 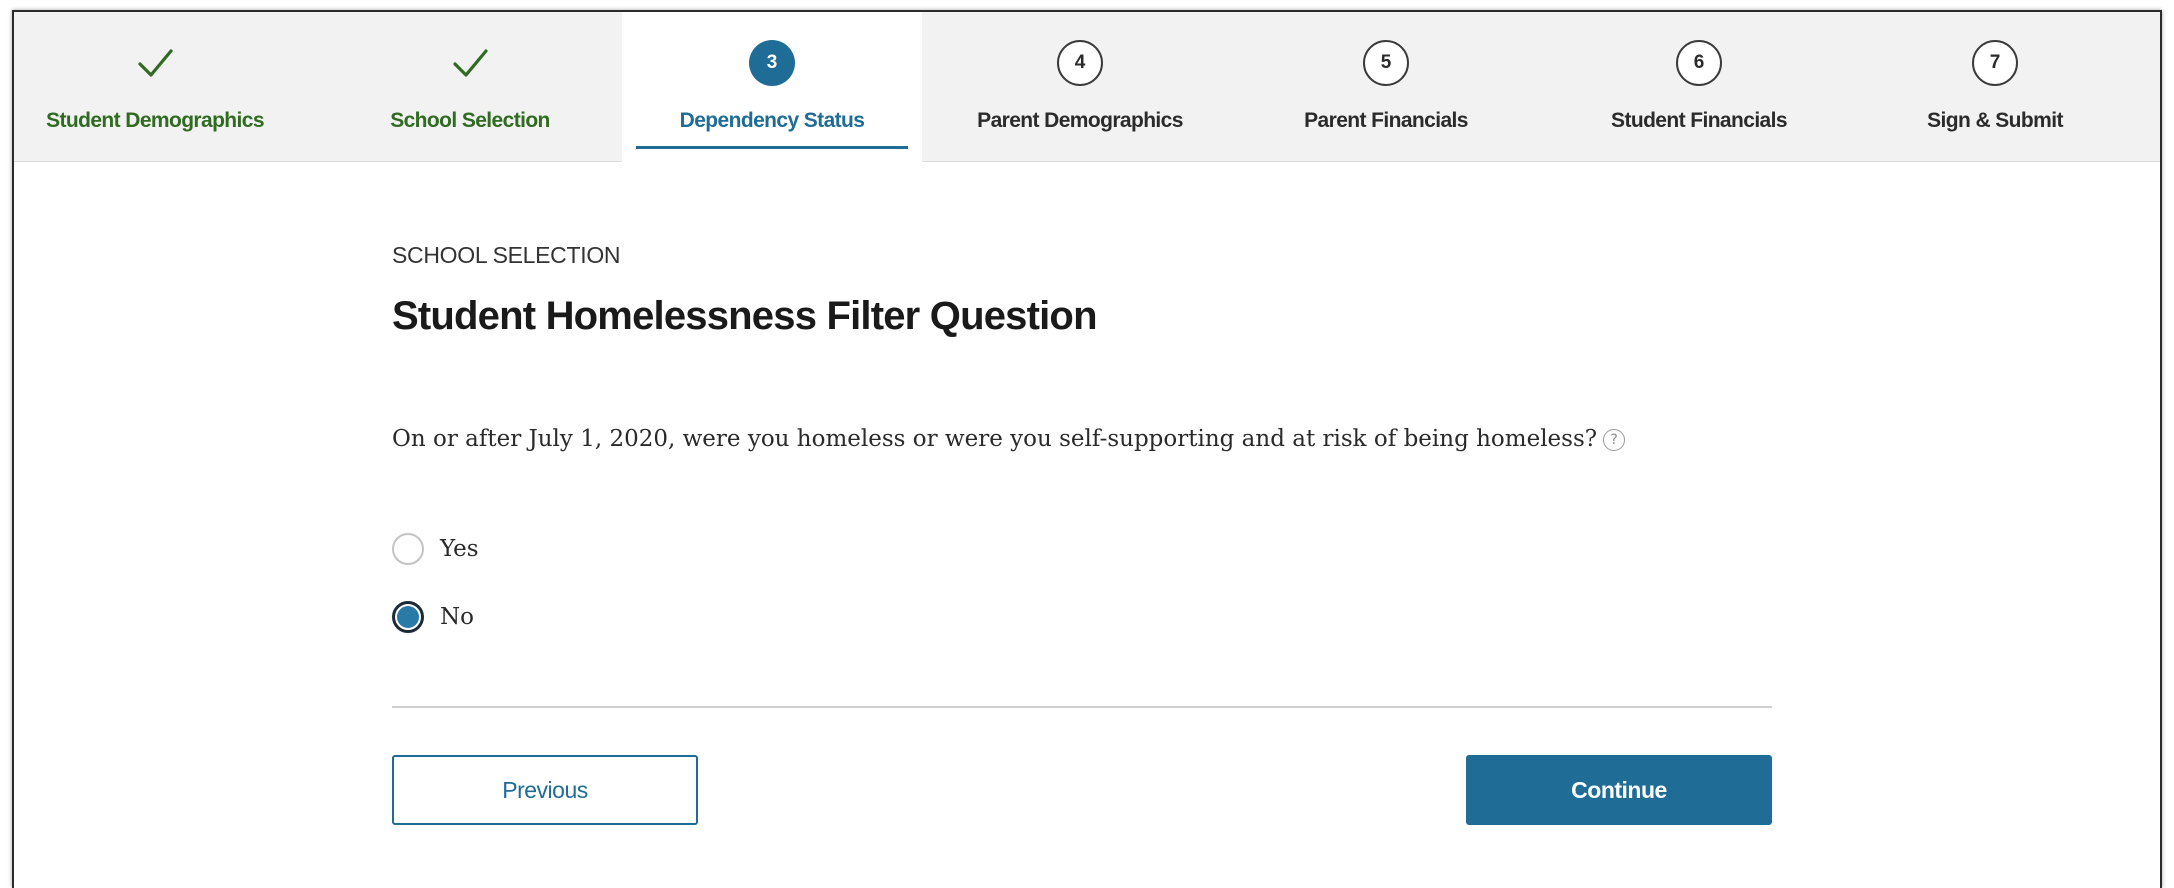 I want to click on step-label: Student Financials, so click(x=1699, y=120).